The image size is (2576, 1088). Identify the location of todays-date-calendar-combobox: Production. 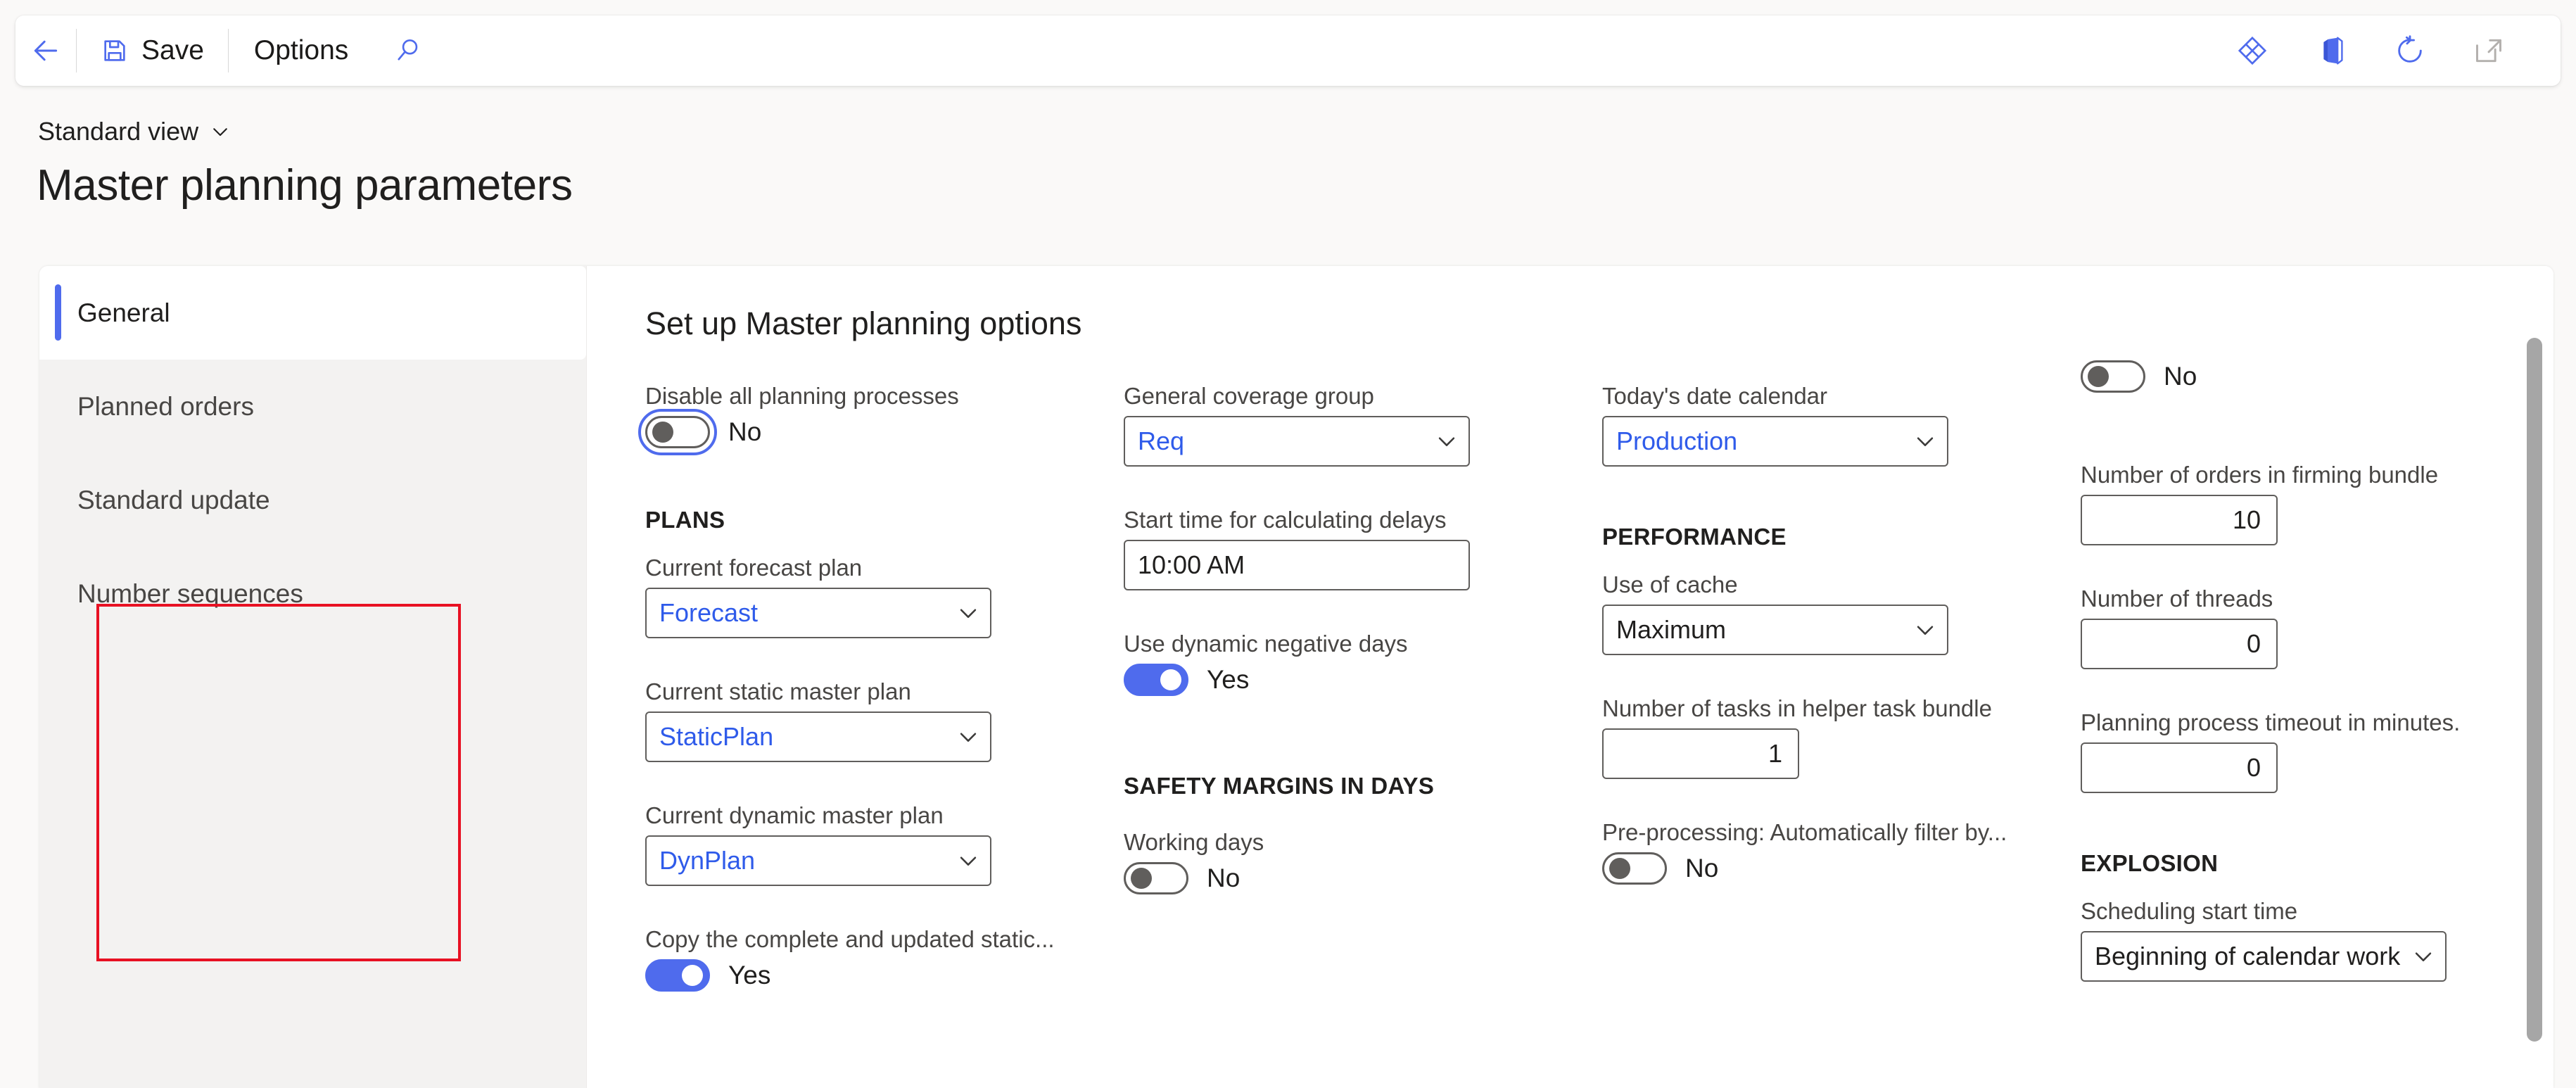
(1775, 442).